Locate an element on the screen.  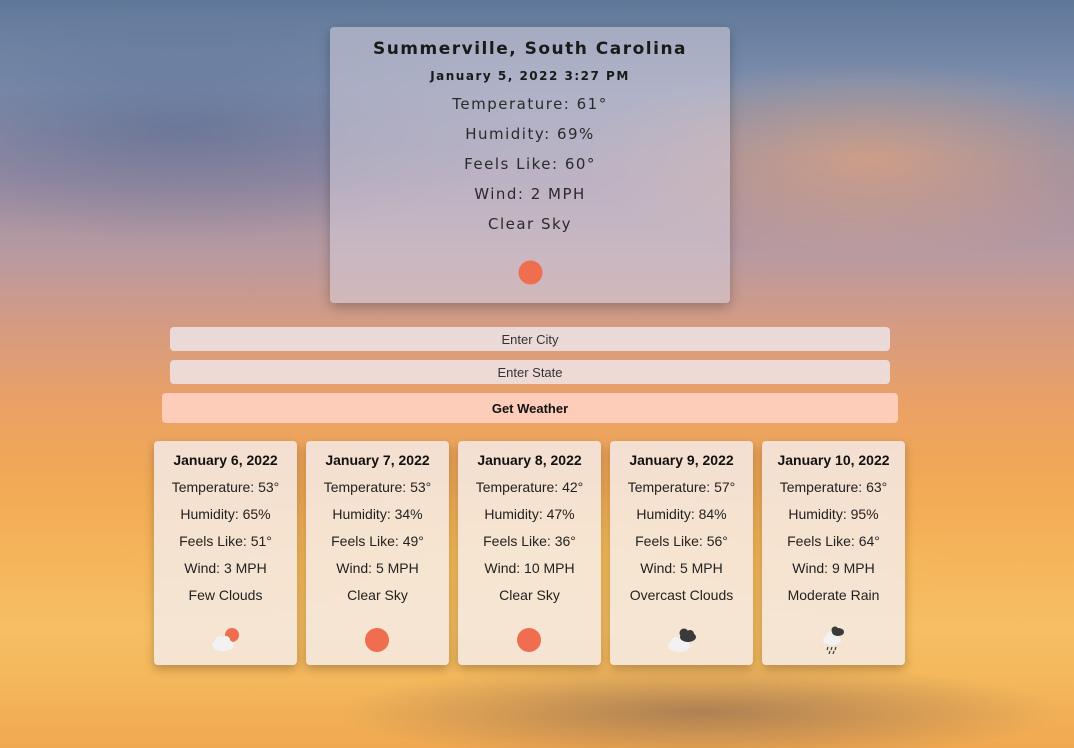
overcast-clouds-icon is located at coordinates (682, 640).